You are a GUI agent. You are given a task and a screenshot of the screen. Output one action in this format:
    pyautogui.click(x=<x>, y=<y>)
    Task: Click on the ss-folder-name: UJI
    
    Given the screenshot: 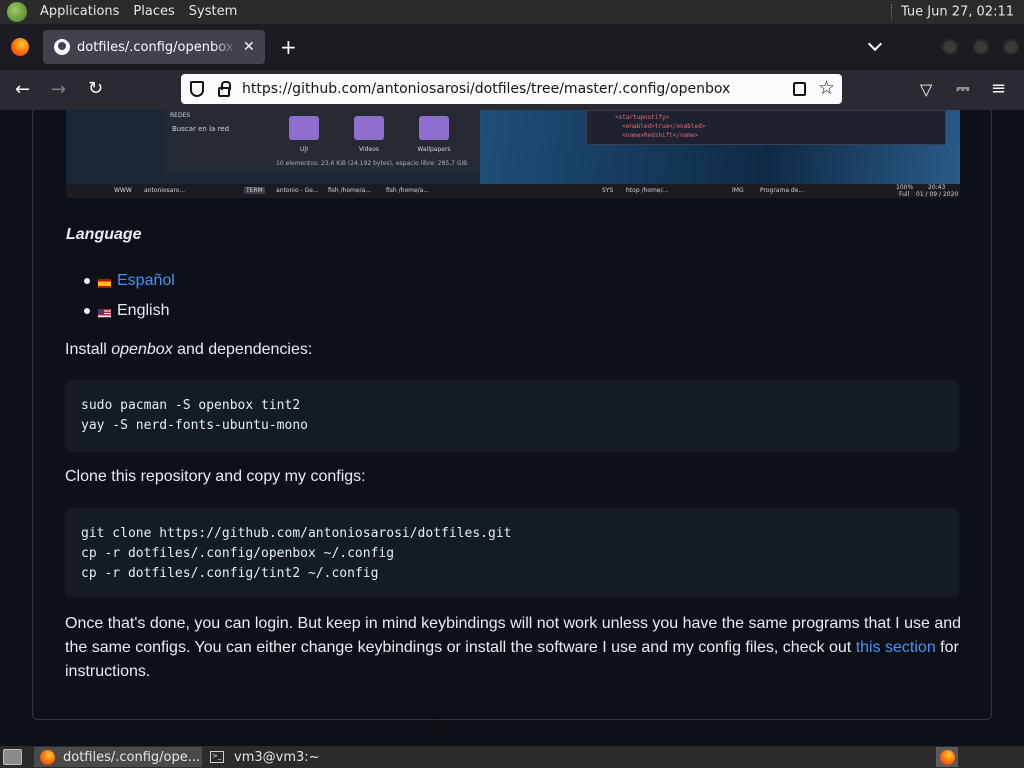 What is the action you would take?
    pyautogui.click(x=304, y=149)
    